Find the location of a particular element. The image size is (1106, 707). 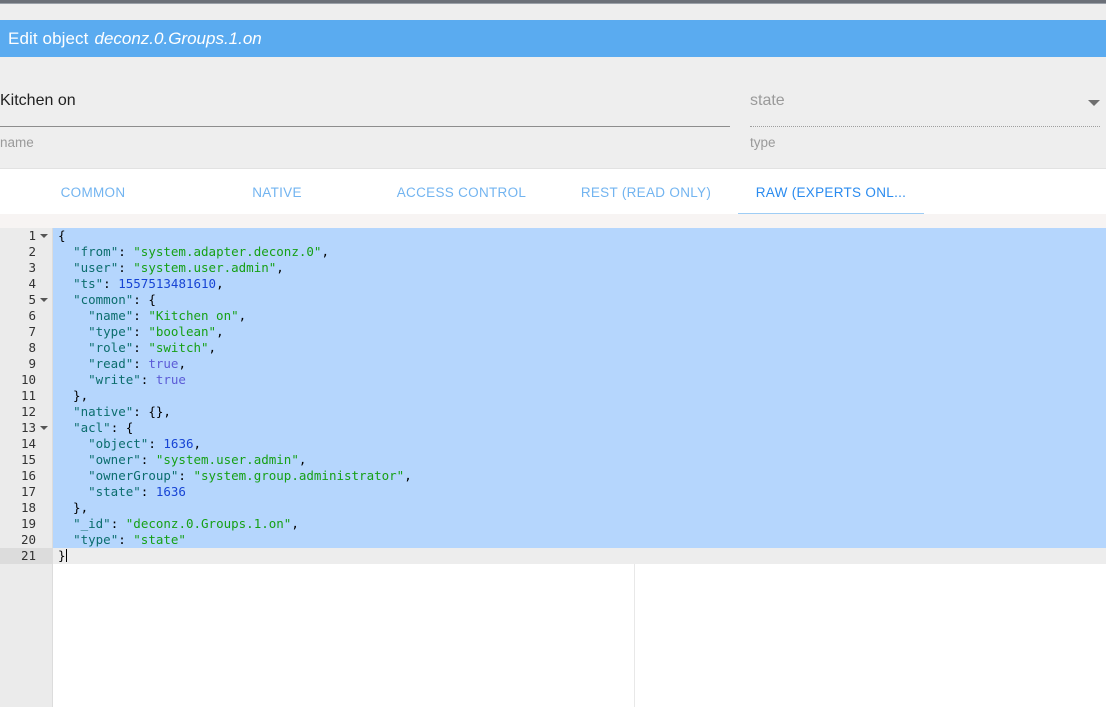

code-line: "role": "switch", is located at coordinates (579, 348).